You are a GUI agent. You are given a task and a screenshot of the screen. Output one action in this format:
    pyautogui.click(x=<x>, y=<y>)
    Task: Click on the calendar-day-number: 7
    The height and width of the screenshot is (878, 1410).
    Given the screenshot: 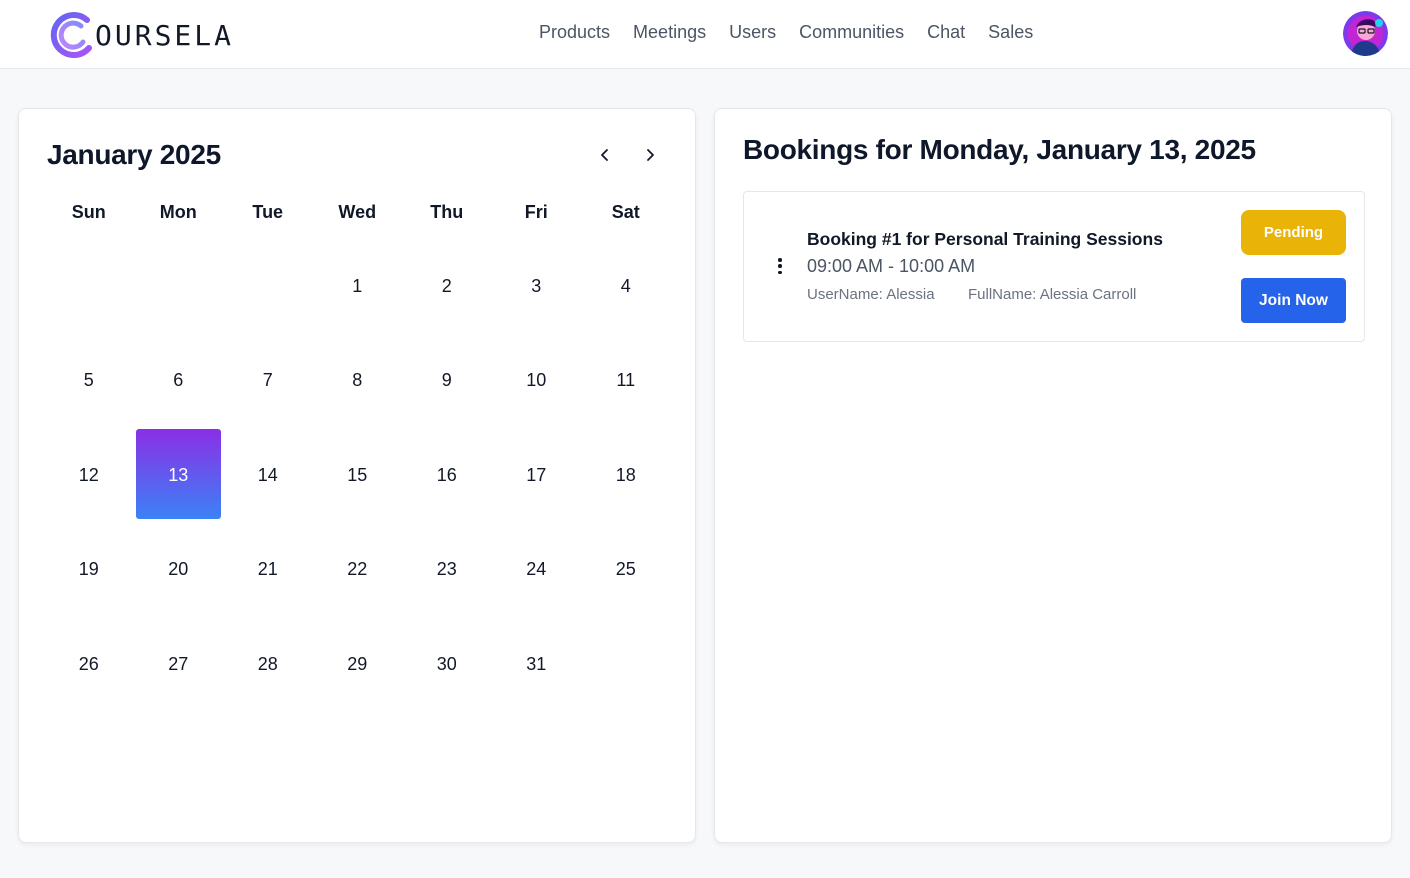 What is the action you would take?
    pyautogui.click(x=267, y=380)
    